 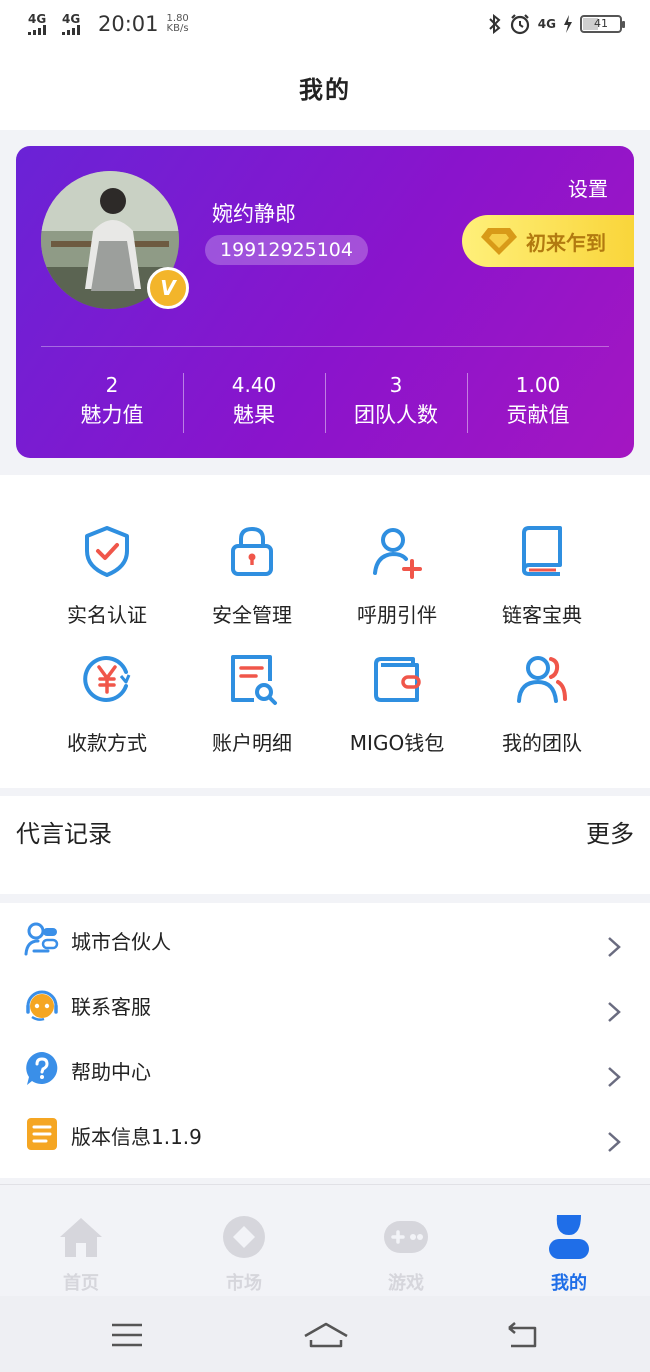 What do you see at coordinates (397, 703) in the screenshot?
I see `grid-item-wallet: MIGO钱包` at bounding box center [397, 703].